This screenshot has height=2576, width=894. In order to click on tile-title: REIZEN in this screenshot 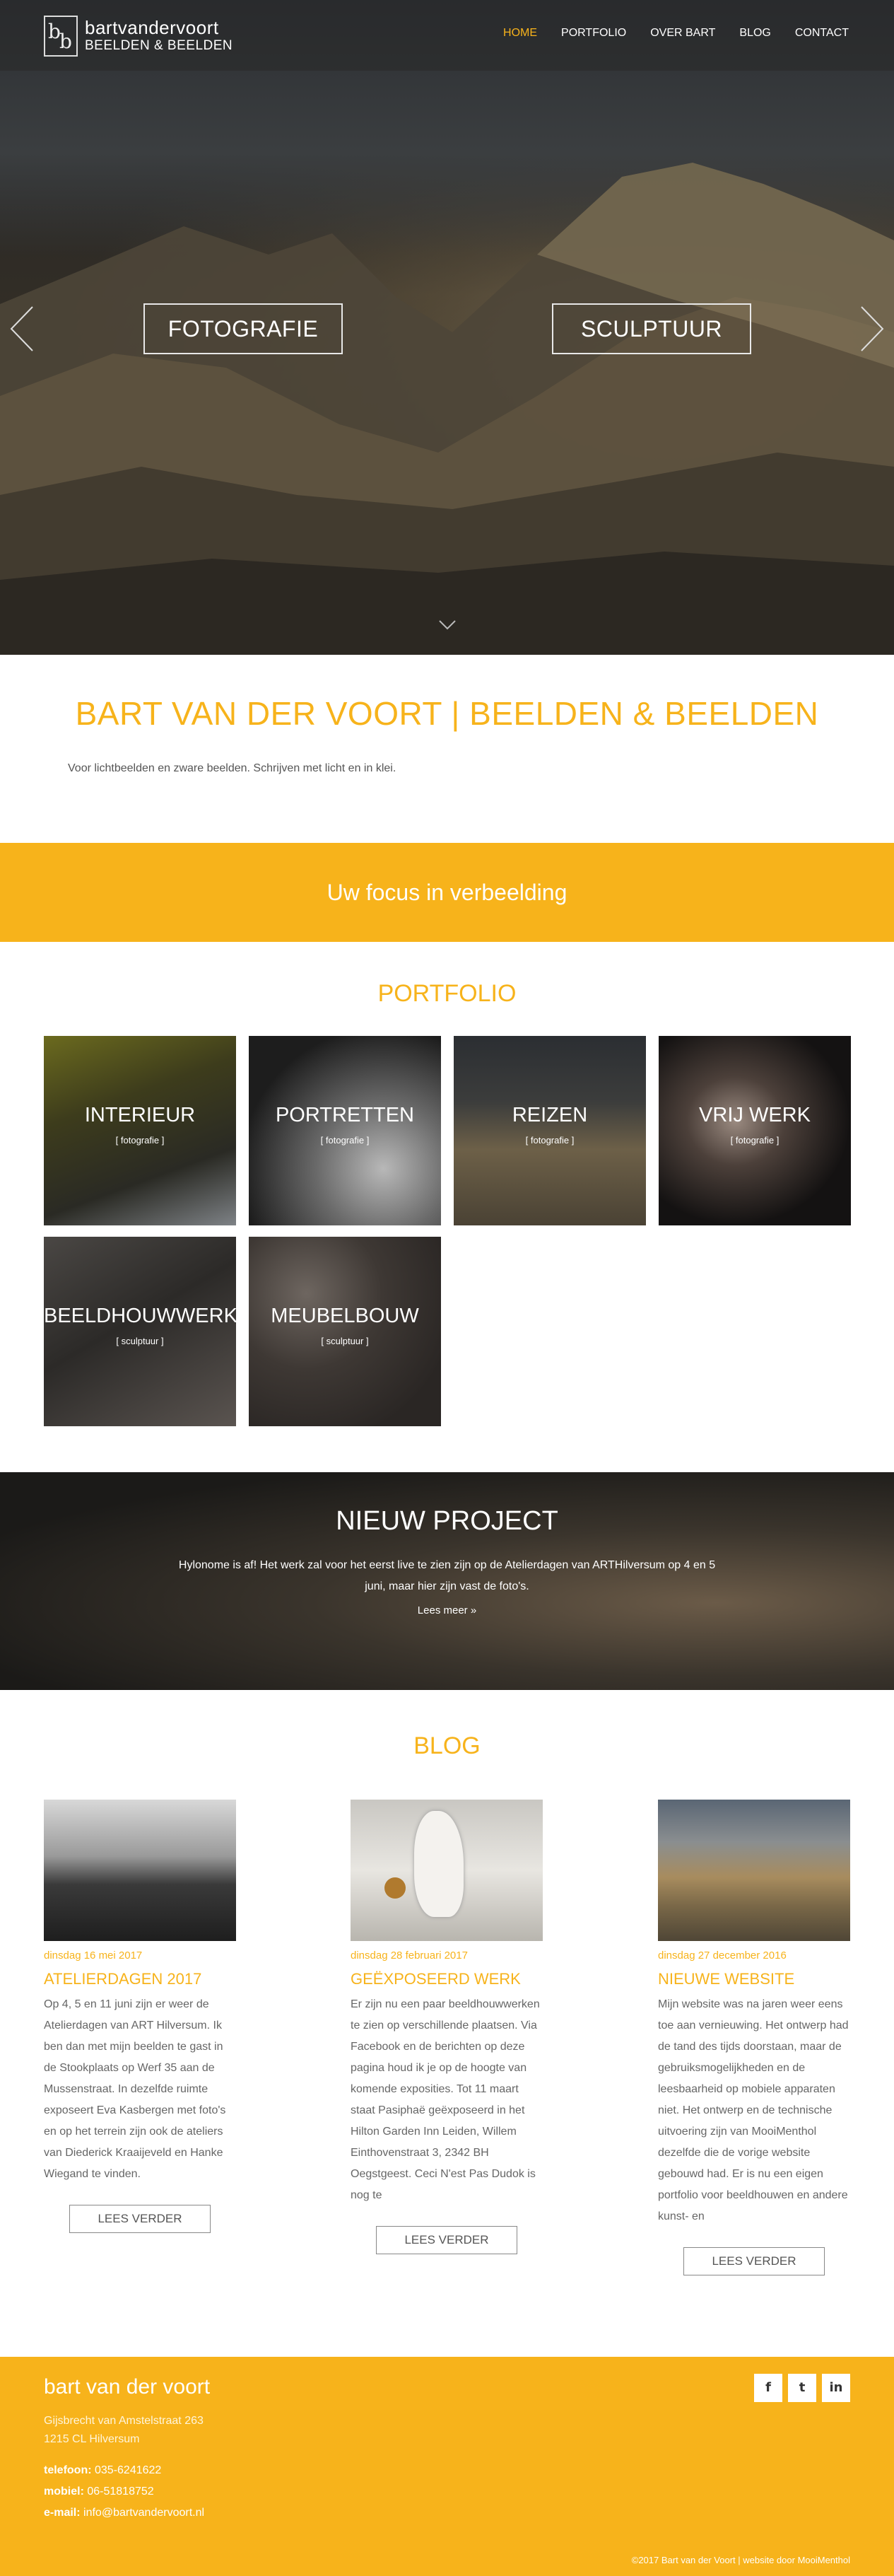, I will do `click(550, 1115)`.